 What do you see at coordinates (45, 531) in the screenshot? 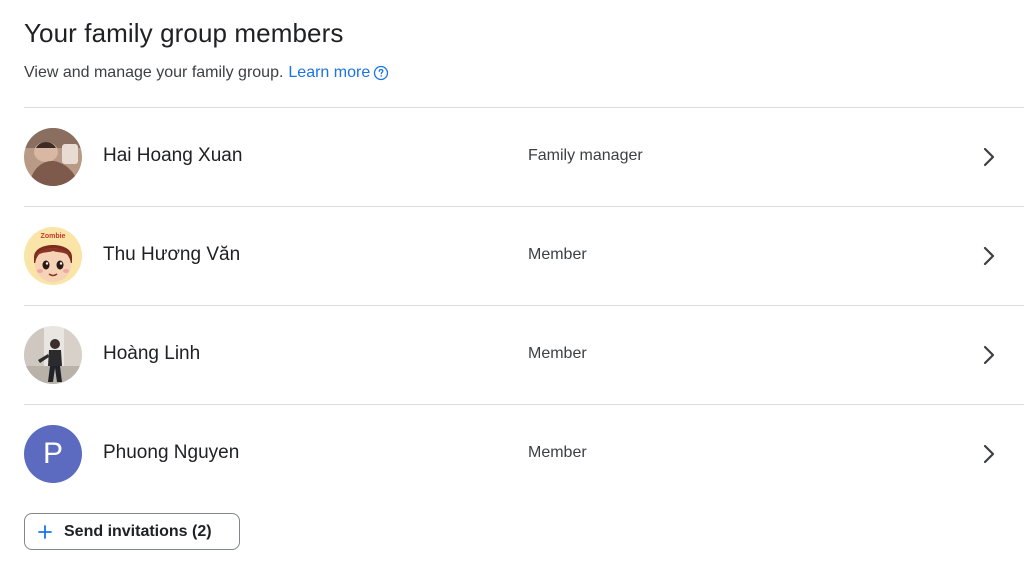
I see `plus-icon` at bounding box center [45, 531].